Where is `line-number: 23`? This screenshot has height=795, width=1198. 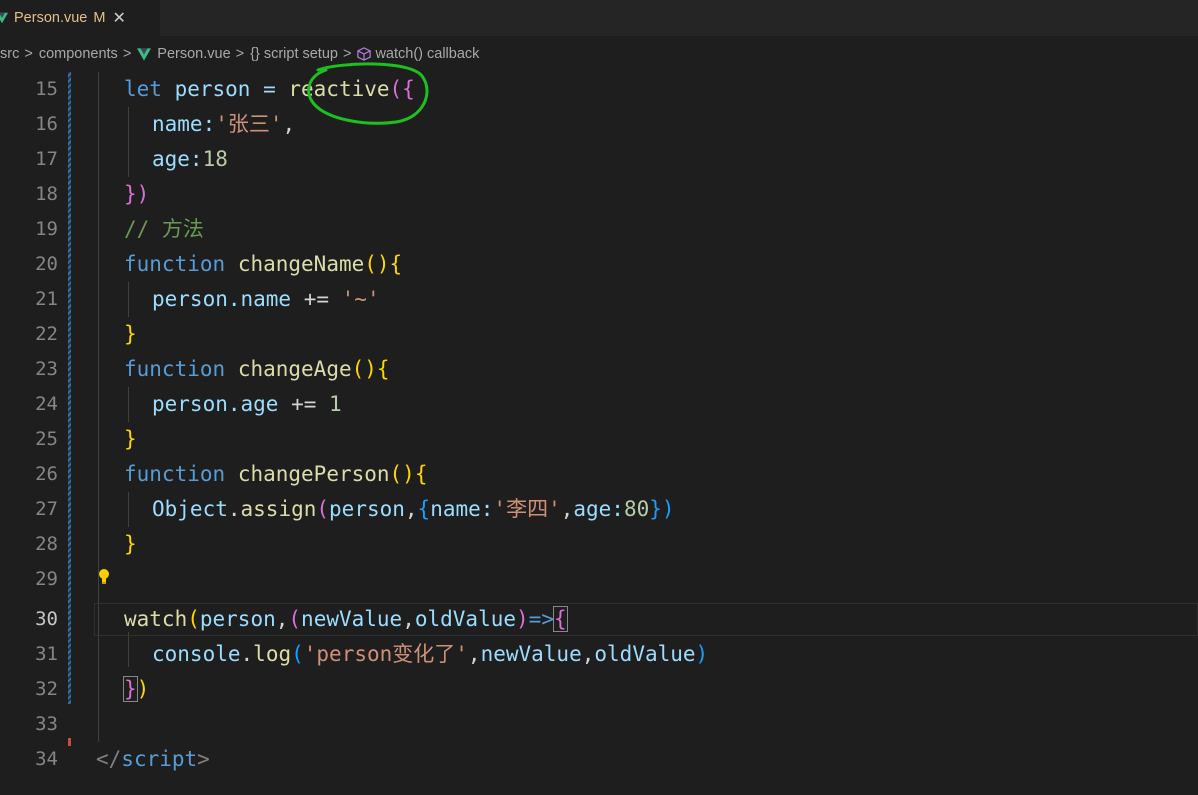
line-number: 23 is located at coordinates (46, 369).